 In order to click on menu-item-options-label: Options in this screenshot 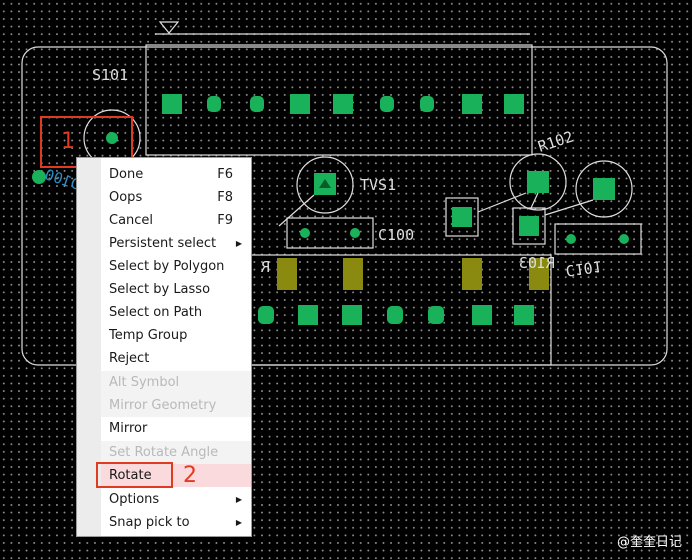, I will do `click(134, 499)`.